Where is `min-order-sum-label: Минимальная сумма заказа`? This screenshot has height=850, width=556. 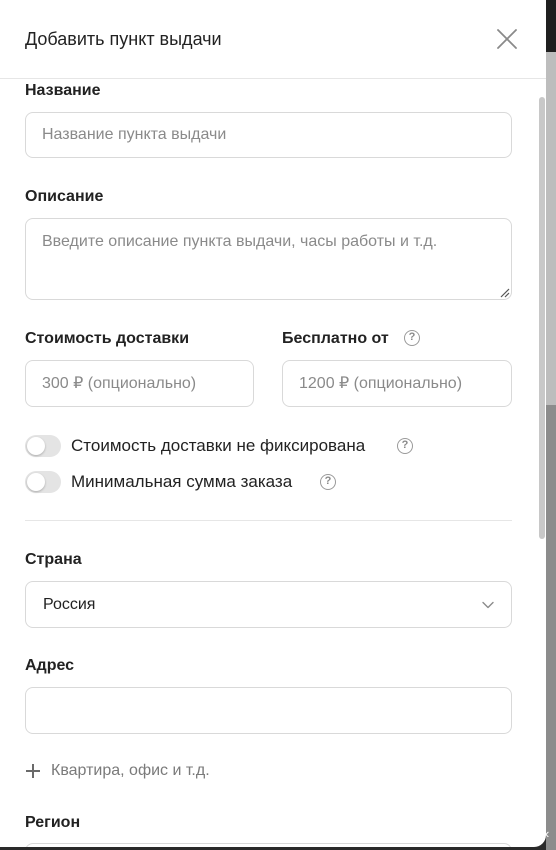
min-order-sum-label: Минимальная сумма заказа is located at coordinates (182, 481).